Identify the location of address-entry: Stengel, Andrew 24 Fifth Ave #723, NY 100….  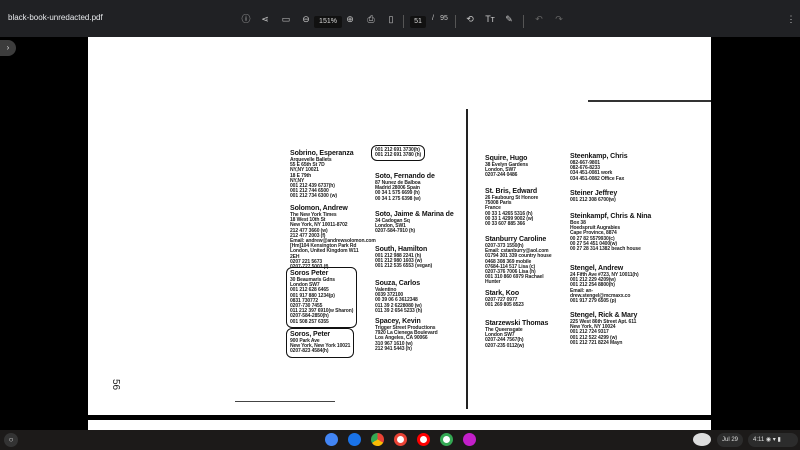
(604, 284).